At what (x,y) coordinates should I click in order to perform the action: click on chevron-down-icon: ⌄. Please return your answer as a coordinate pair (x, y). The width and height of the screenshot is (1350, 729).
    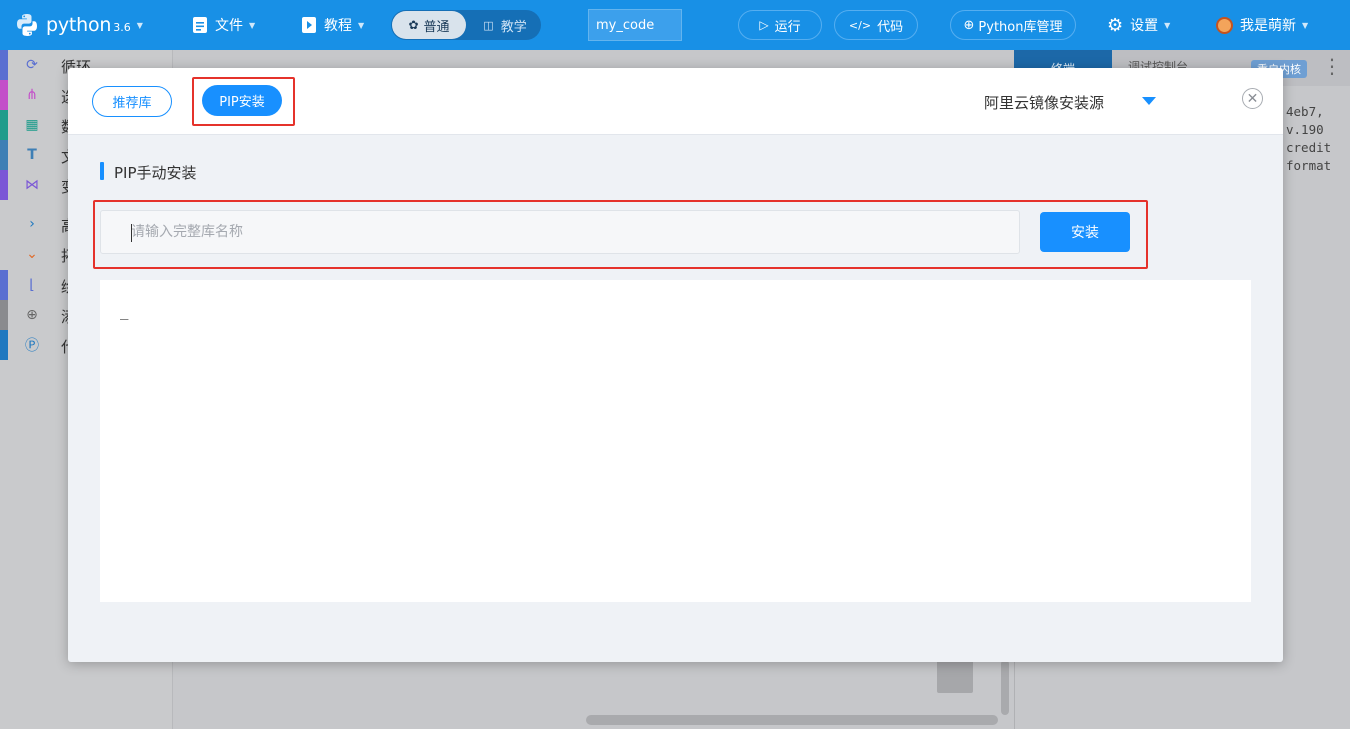
    Looking at the image, I should click on (32, 254).